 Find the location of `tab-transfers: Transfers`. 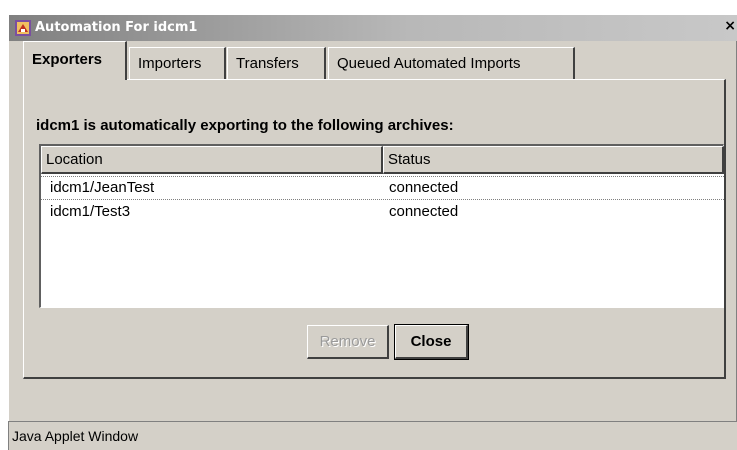

tab-transfers: Transfers is located at coordinates (276, 63).